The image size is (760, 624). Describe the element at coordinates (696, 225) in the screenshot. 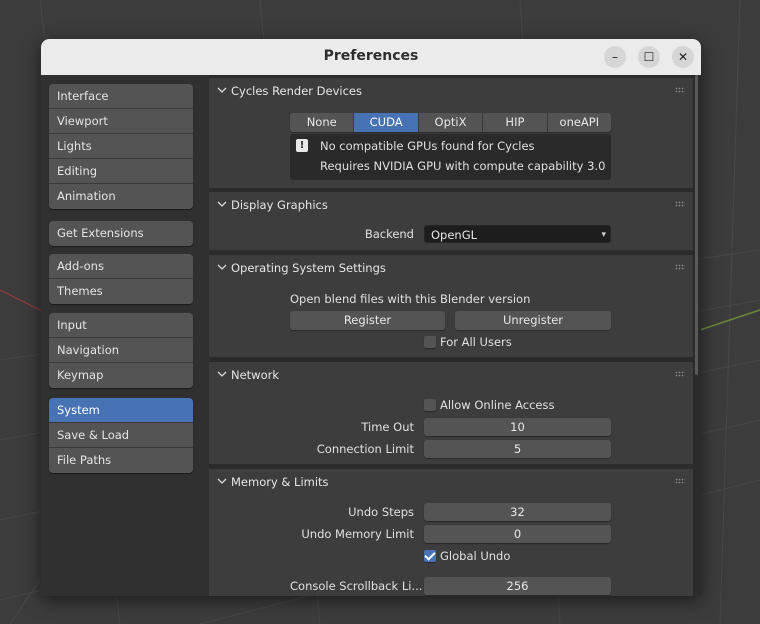

I see `vertical-scrollbar` at that location.